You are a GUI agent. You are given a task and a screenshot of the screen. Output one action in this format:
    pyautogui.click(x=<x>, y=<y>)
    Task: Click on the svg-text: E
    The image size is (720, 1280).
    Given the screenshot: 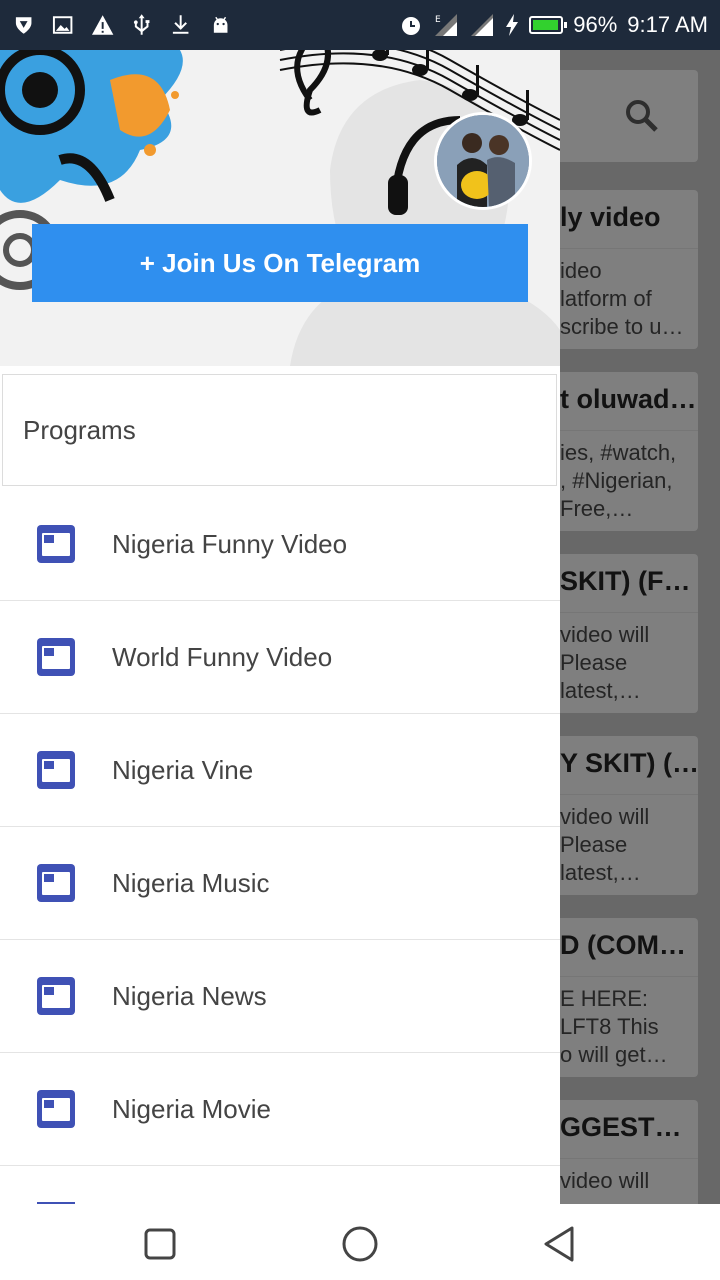 What is the action you would take?
    pyautogui.click(x=438, y=20)
    